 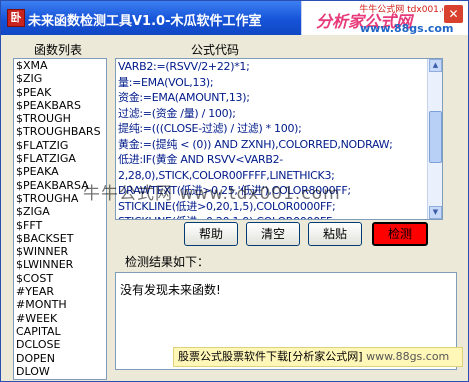 I want to click on function-list-item: $ZIG, so click(x=60, y=78).